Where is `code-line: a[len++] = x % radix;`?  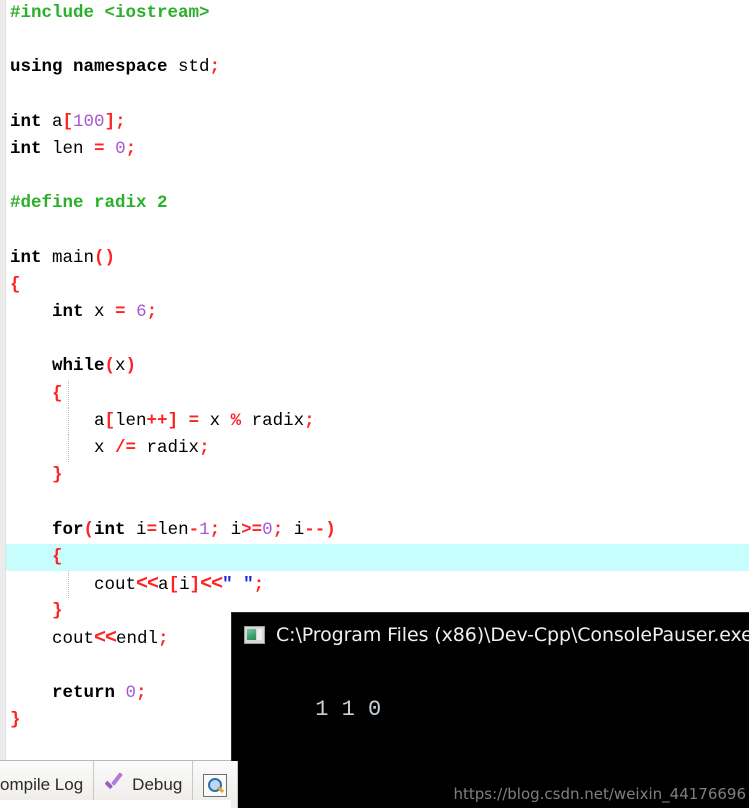 code-line: a[len++] = x % radix; is located at coordinates (377, 421).